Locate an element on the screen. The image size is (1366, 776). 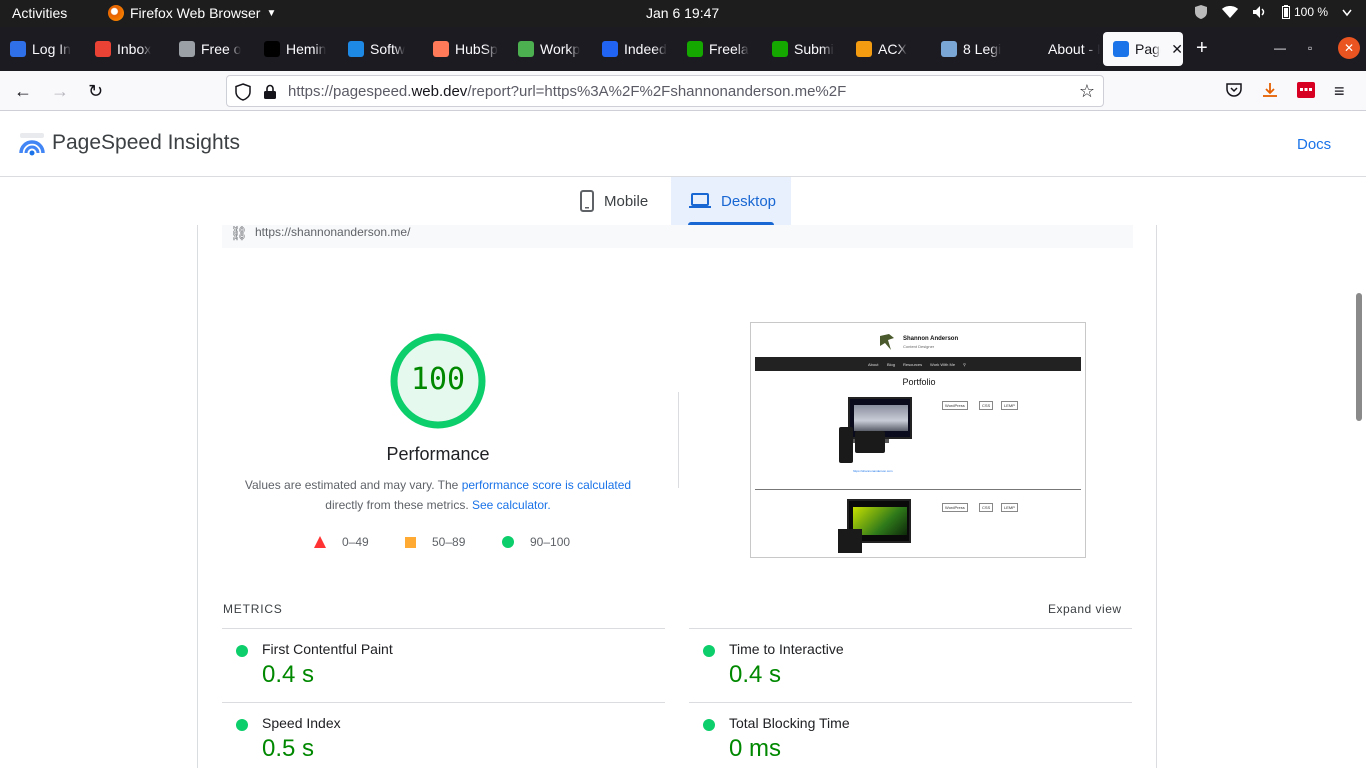
reload-button: ↻ is located at coordinates (95, 91).